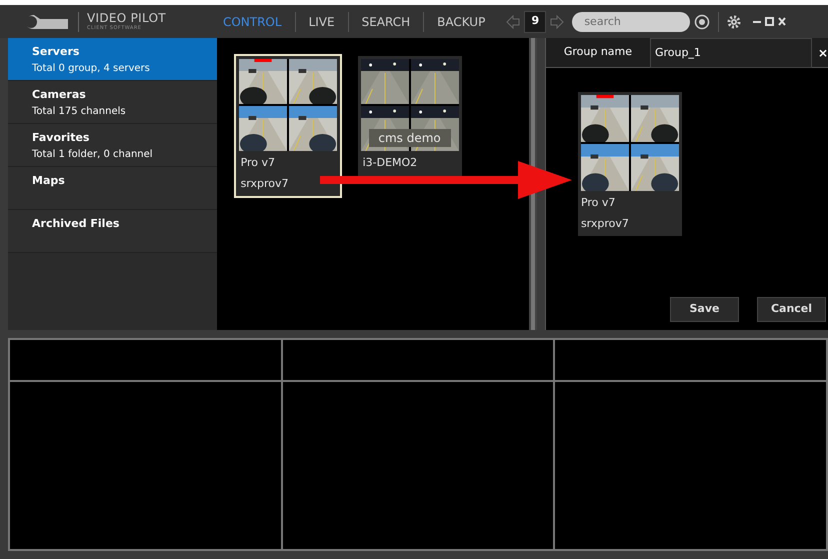 Image resolution: width=828 pixels, height=559 pixels. Describe the element at coordinates (630, 164) in the screenshot. I see `member-card: Pro v7 srxprov7` at that location.